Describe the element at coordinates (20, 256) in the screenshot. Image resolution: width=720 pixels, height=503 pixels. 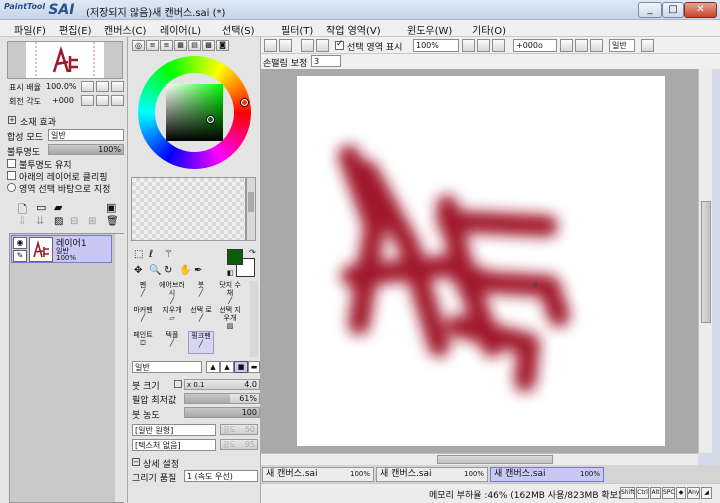
I see `brush-lock-icon: ✎` at that location.